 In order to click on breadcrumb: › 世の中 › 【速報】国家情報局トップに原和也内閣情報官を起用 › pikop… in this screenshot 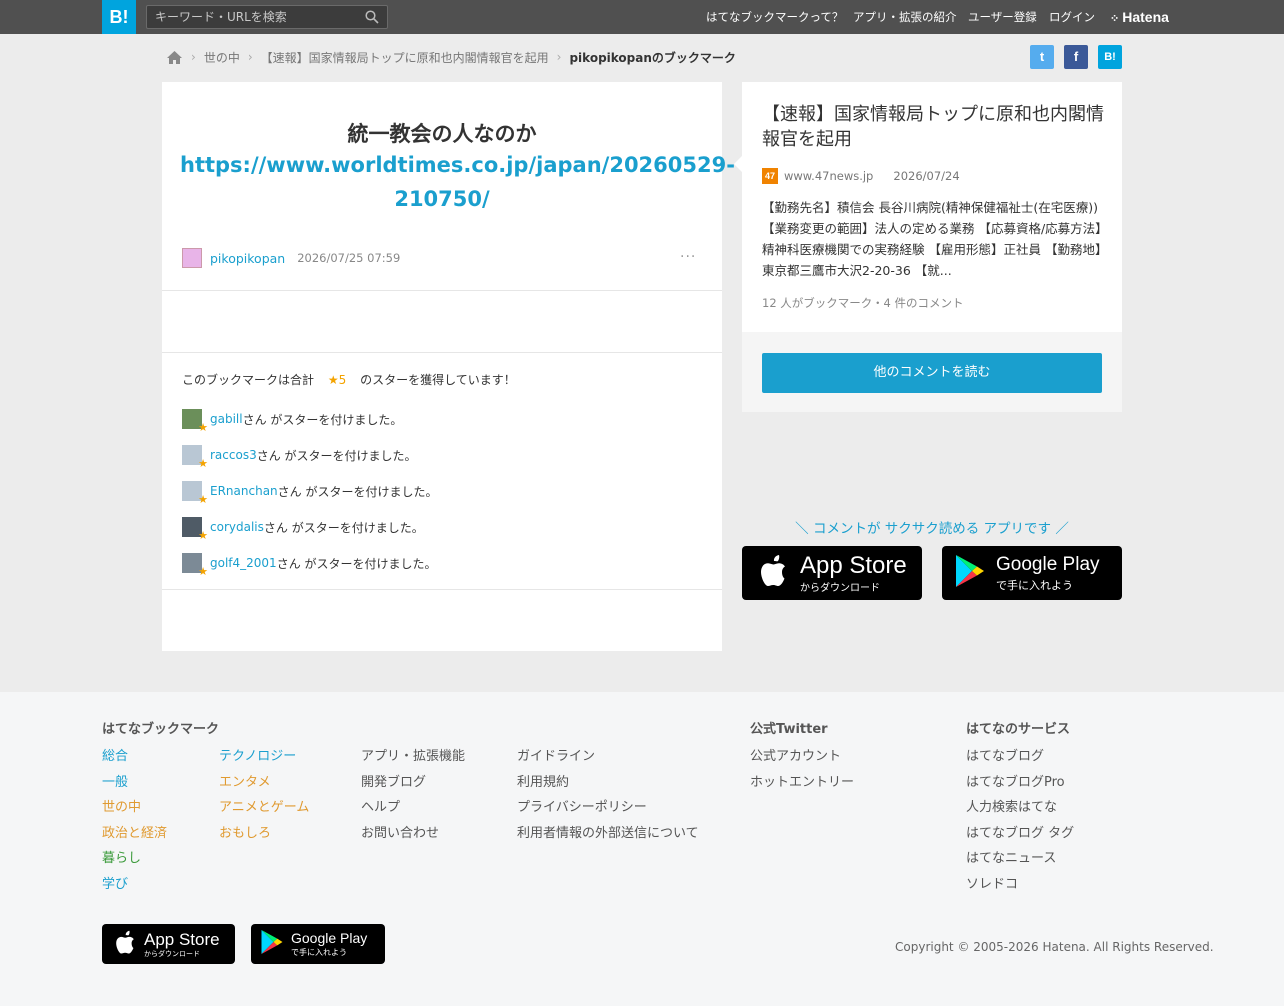, I will do `click(451, 57)`.